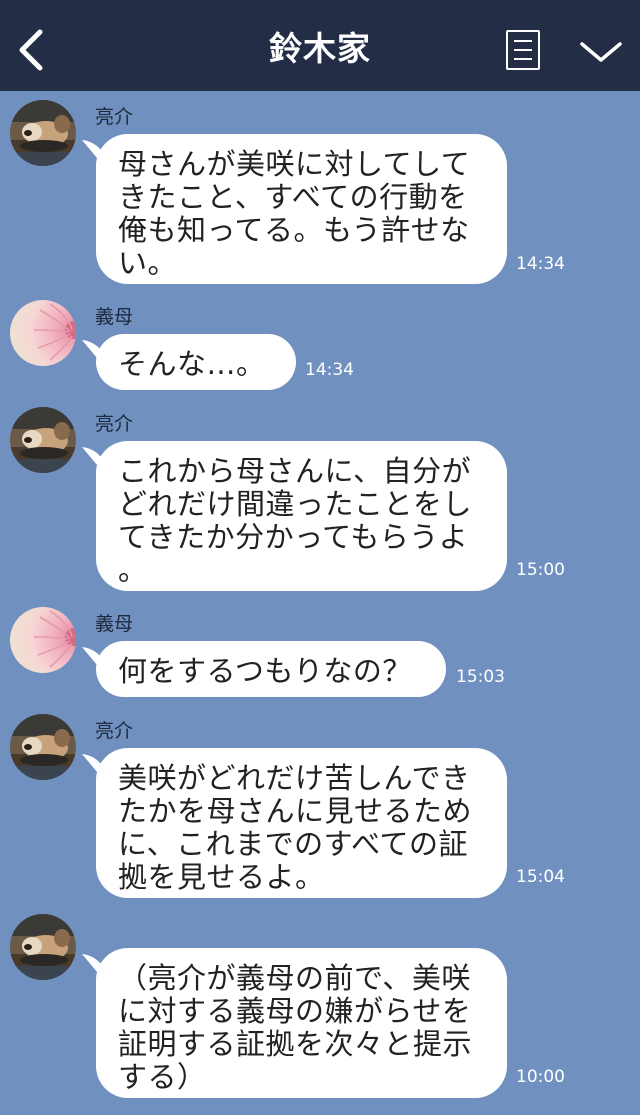 The height and width of the screenshot is (1115, 640). What do you see at coordinates (301, 516) in the screenshot?
I see `message-bubble: これから母さんに、自分が どれだけ間違ったことをし てきたか分かってもらうよ 。` at bounding box center [301, 516].